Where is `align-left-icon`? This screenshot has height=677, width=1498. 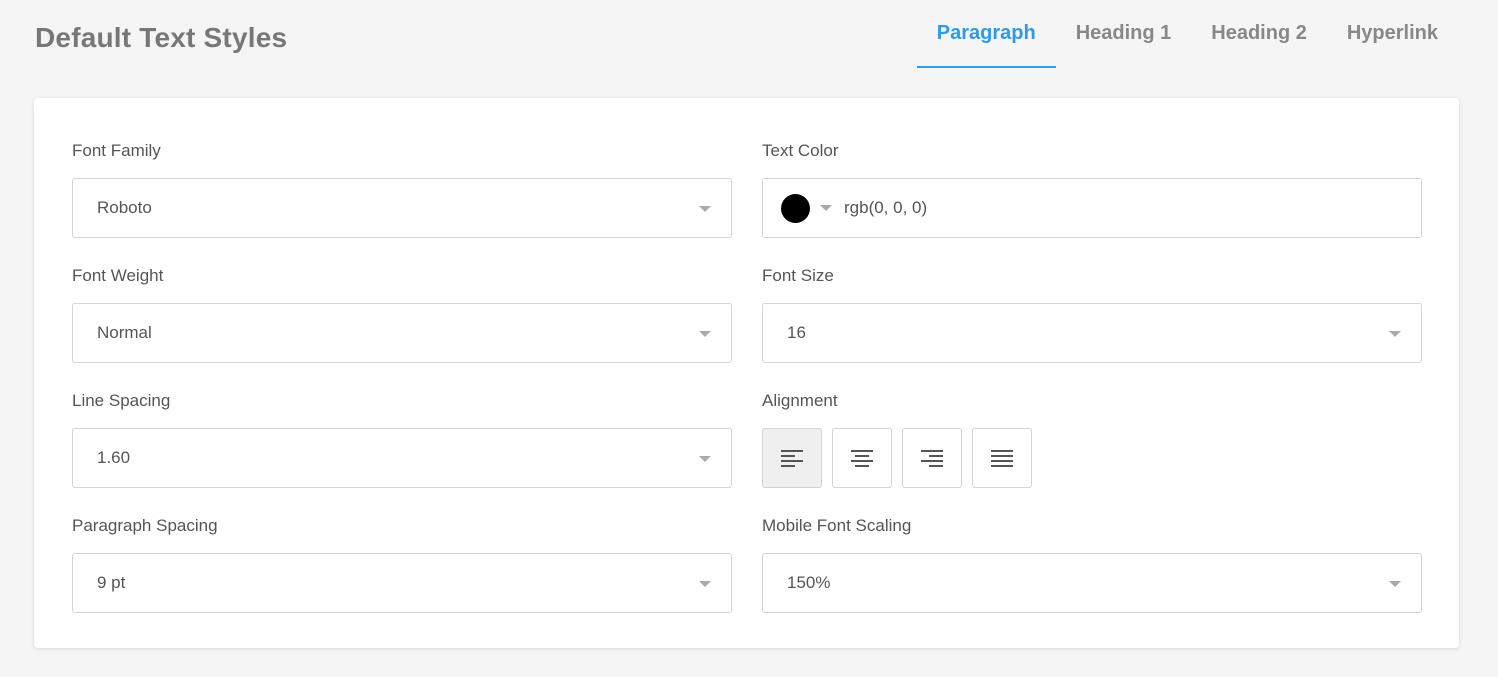 align-left-icon is located at coordinates (792, 458).